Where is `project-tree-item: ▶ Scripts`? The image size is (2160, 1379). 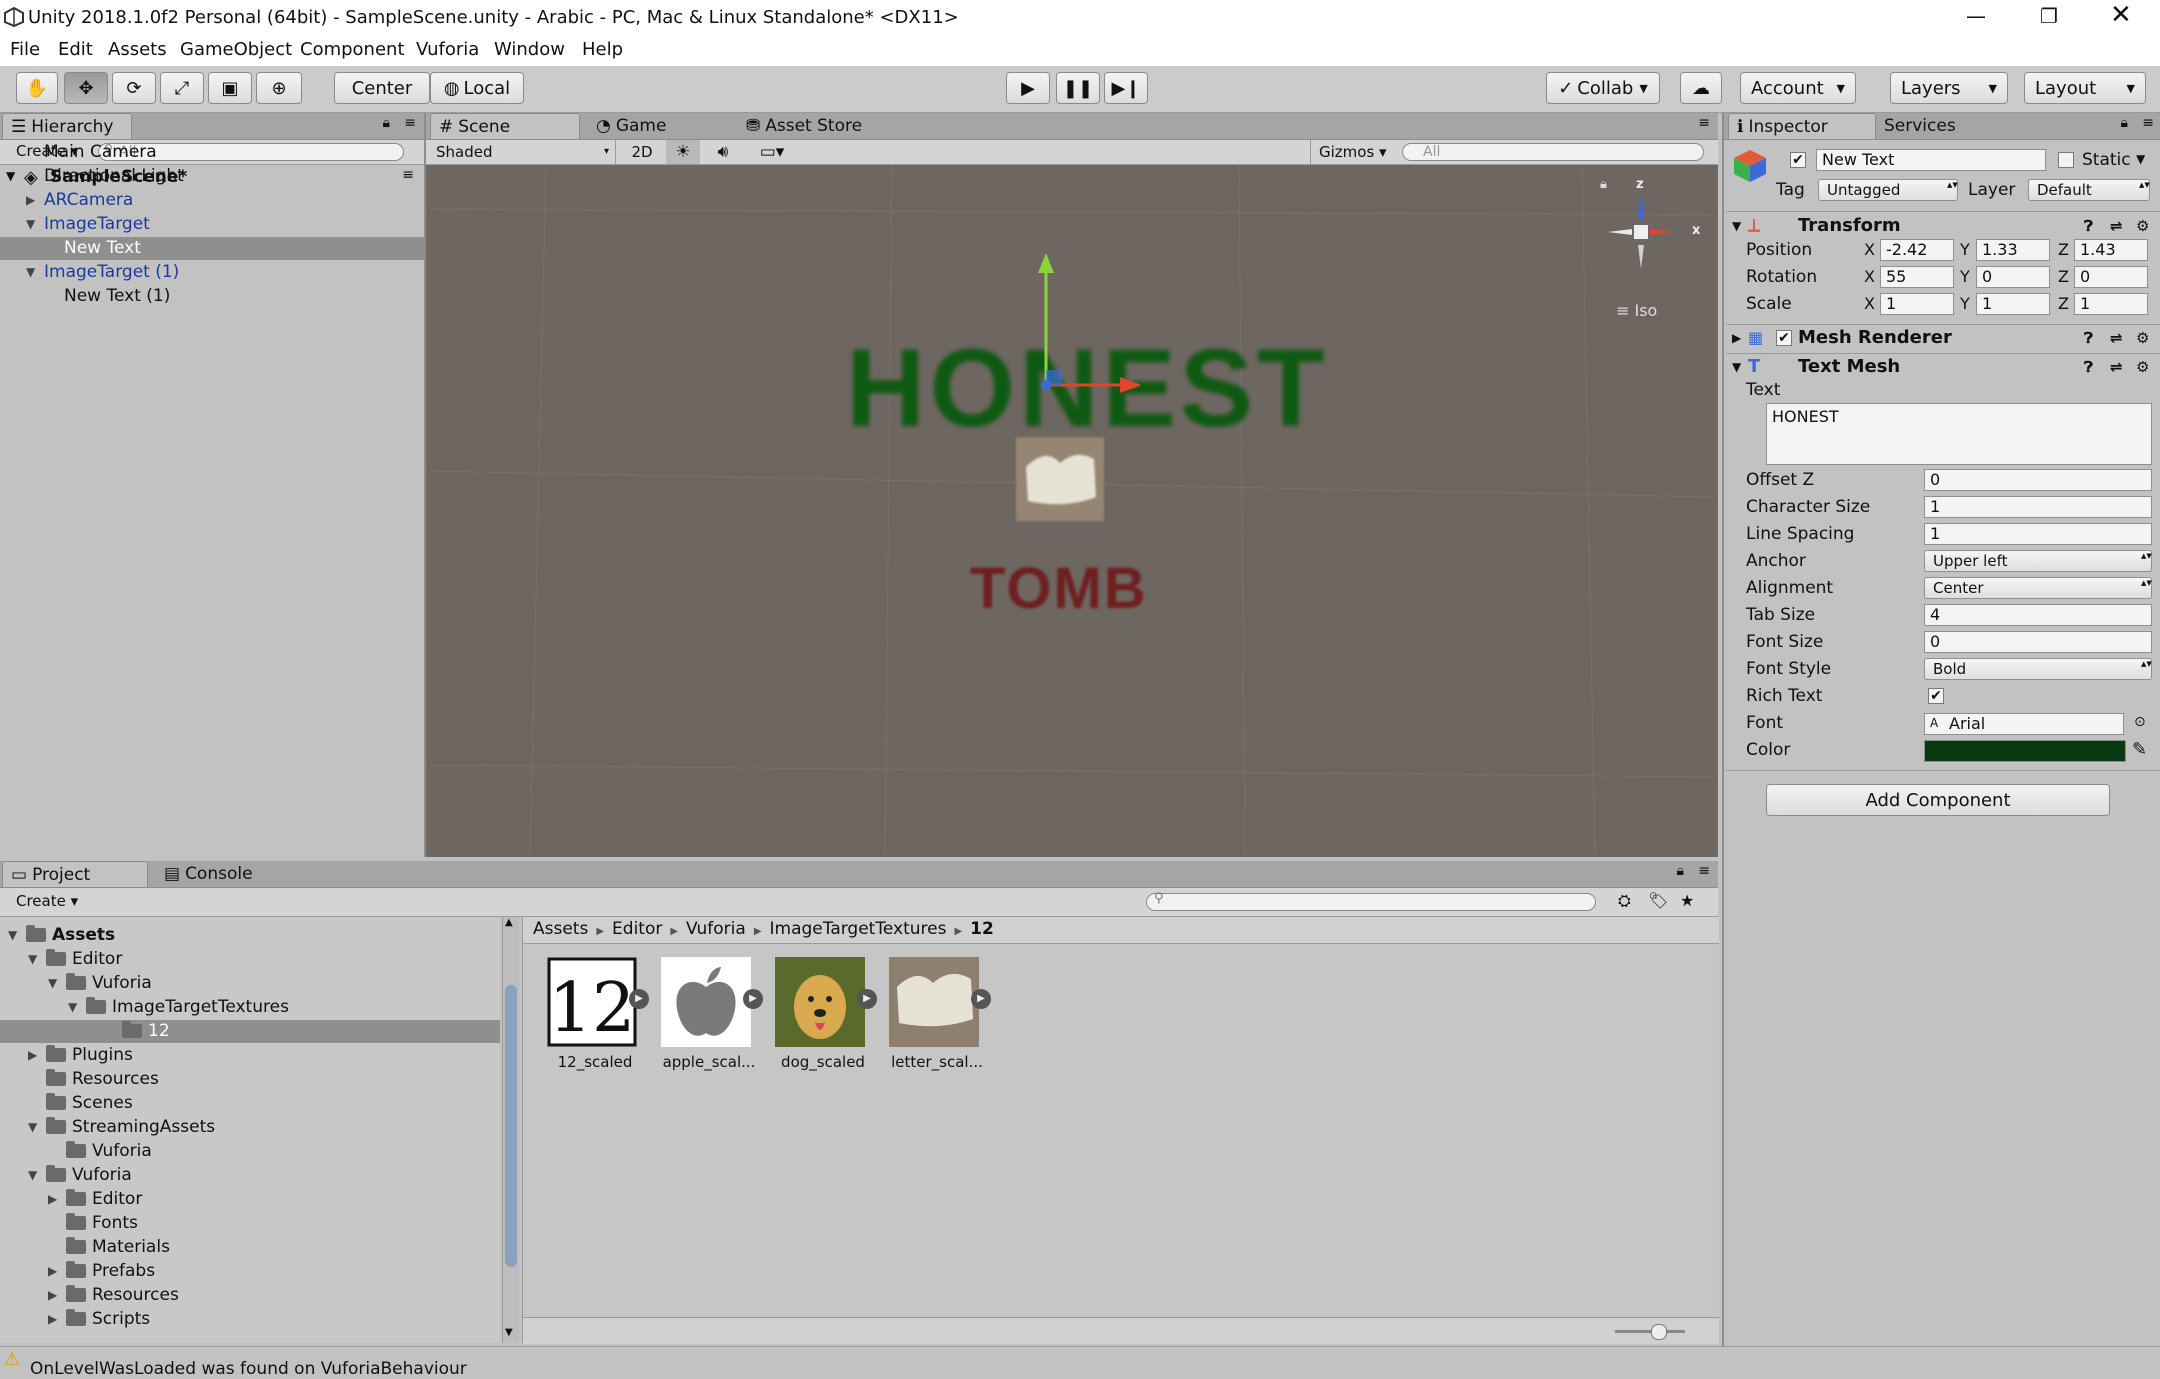 project-tree-item: ▶ Scripts is located at coordinates (250, 1319).